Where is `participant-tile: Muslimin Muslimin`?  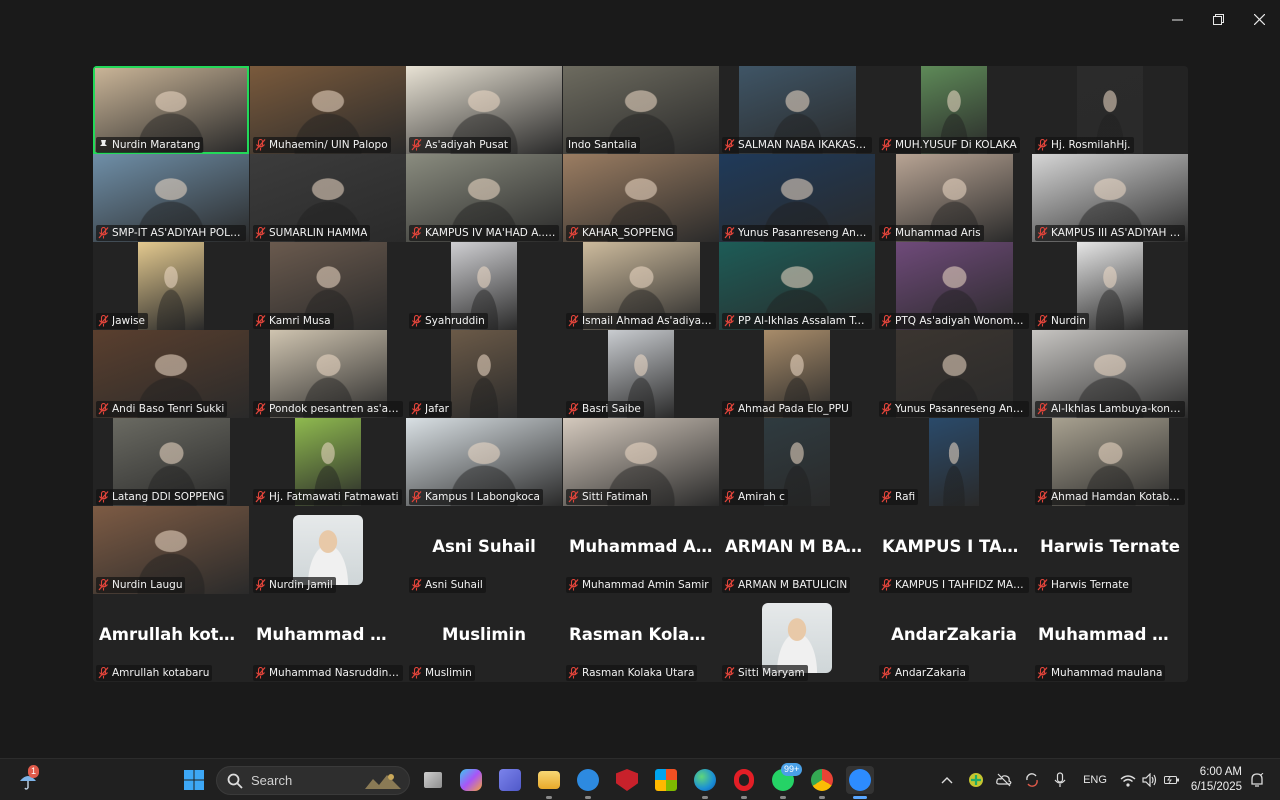
participant-tile: Muslimin Muslimin is located at coordinates (484, 638).